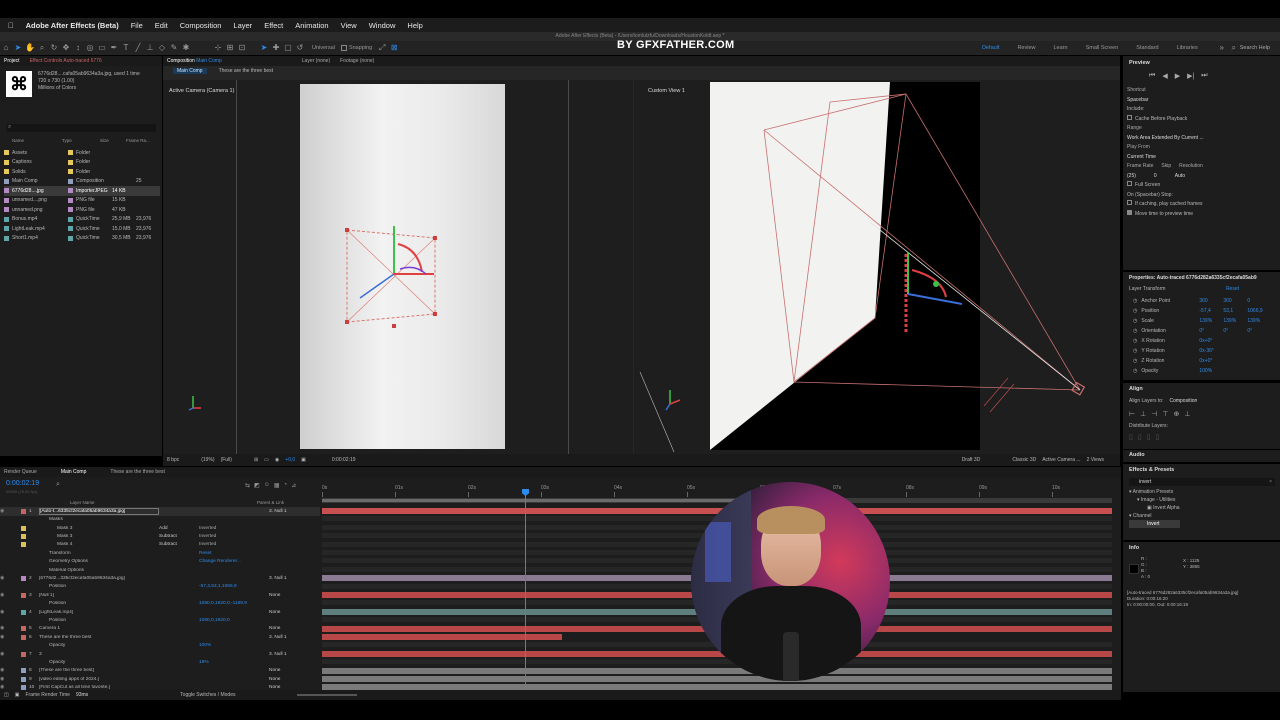 This screenshot has height=720, width=1280. I want to click on universal-move-icon: ✚, so click(276, 48).